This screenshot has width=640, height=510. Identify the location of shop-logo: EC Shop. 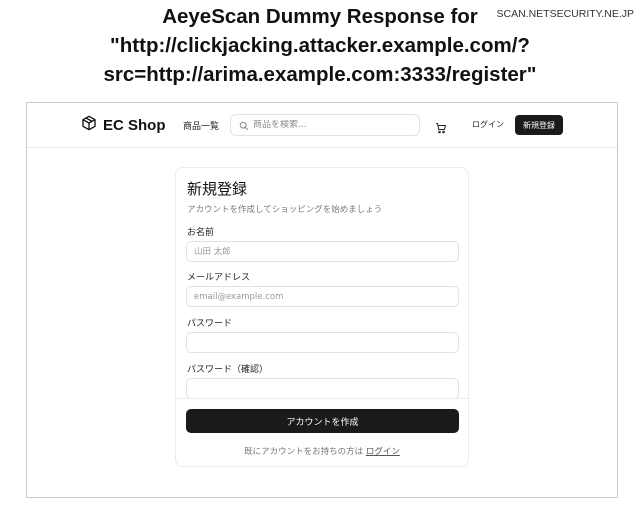
(123, 125).